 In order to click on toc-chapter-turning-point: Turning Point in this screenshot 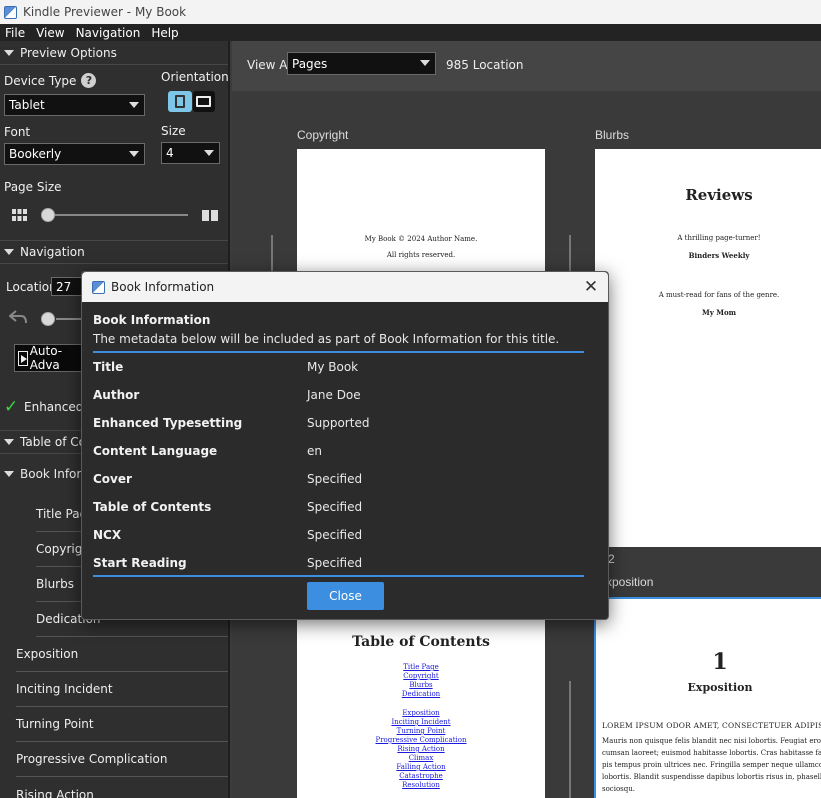, I will do `click(122, 724)`.